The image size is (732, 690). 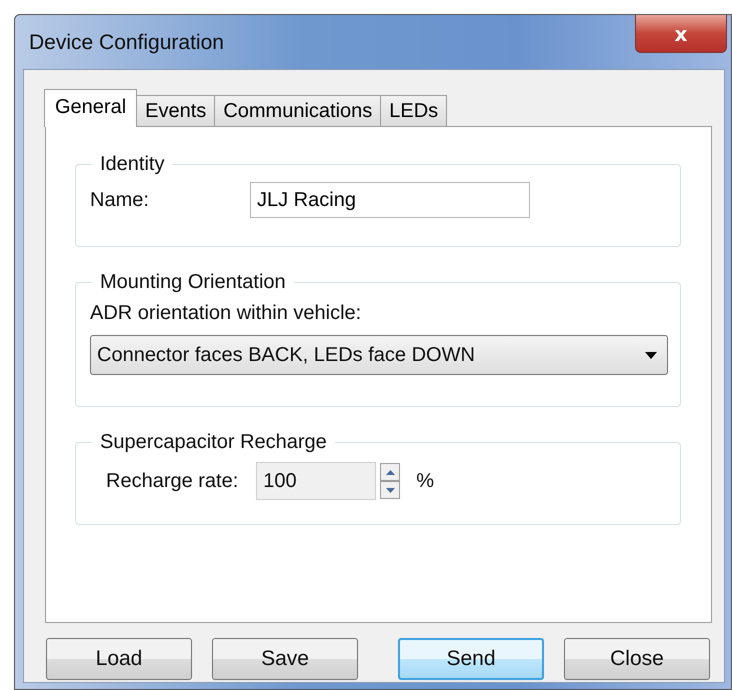 I want to click on rate-field: 100, so click(x=316, y=481).